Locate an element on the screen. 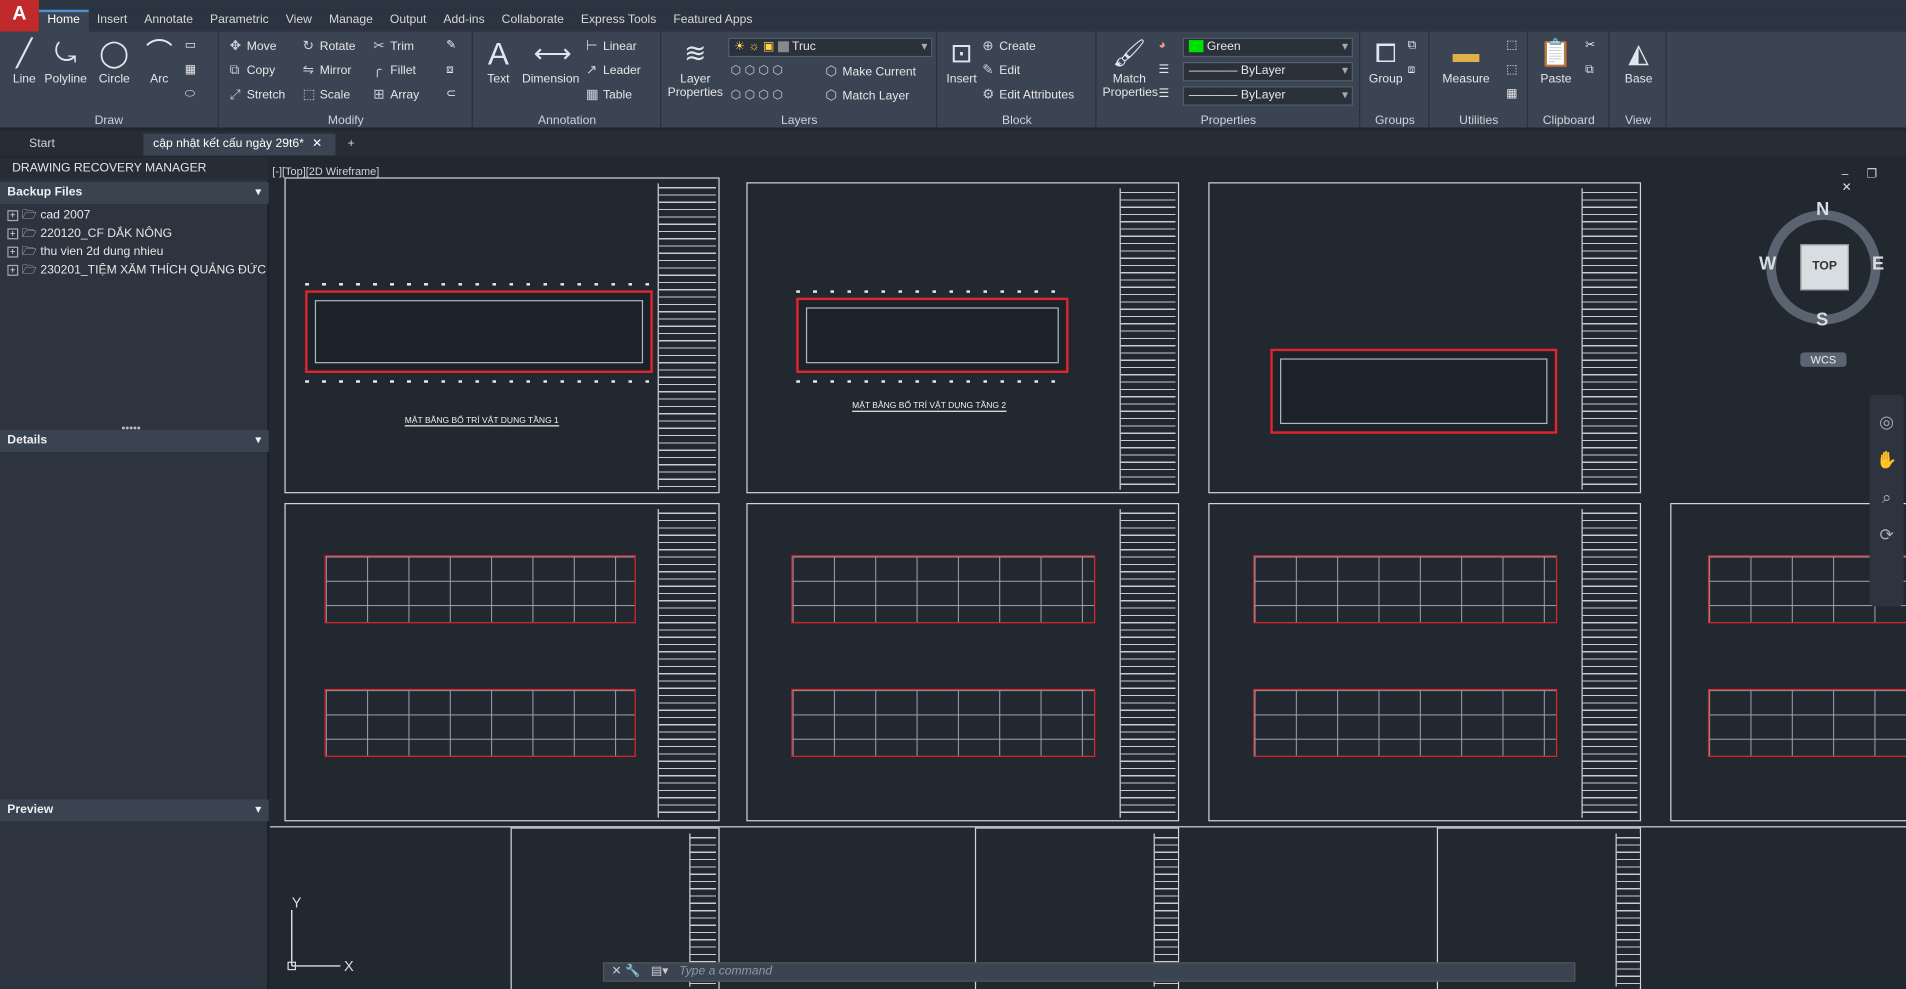 This screenshot has width=1906, height=989. command-input: Type a command is located at coordinates (722, 971).